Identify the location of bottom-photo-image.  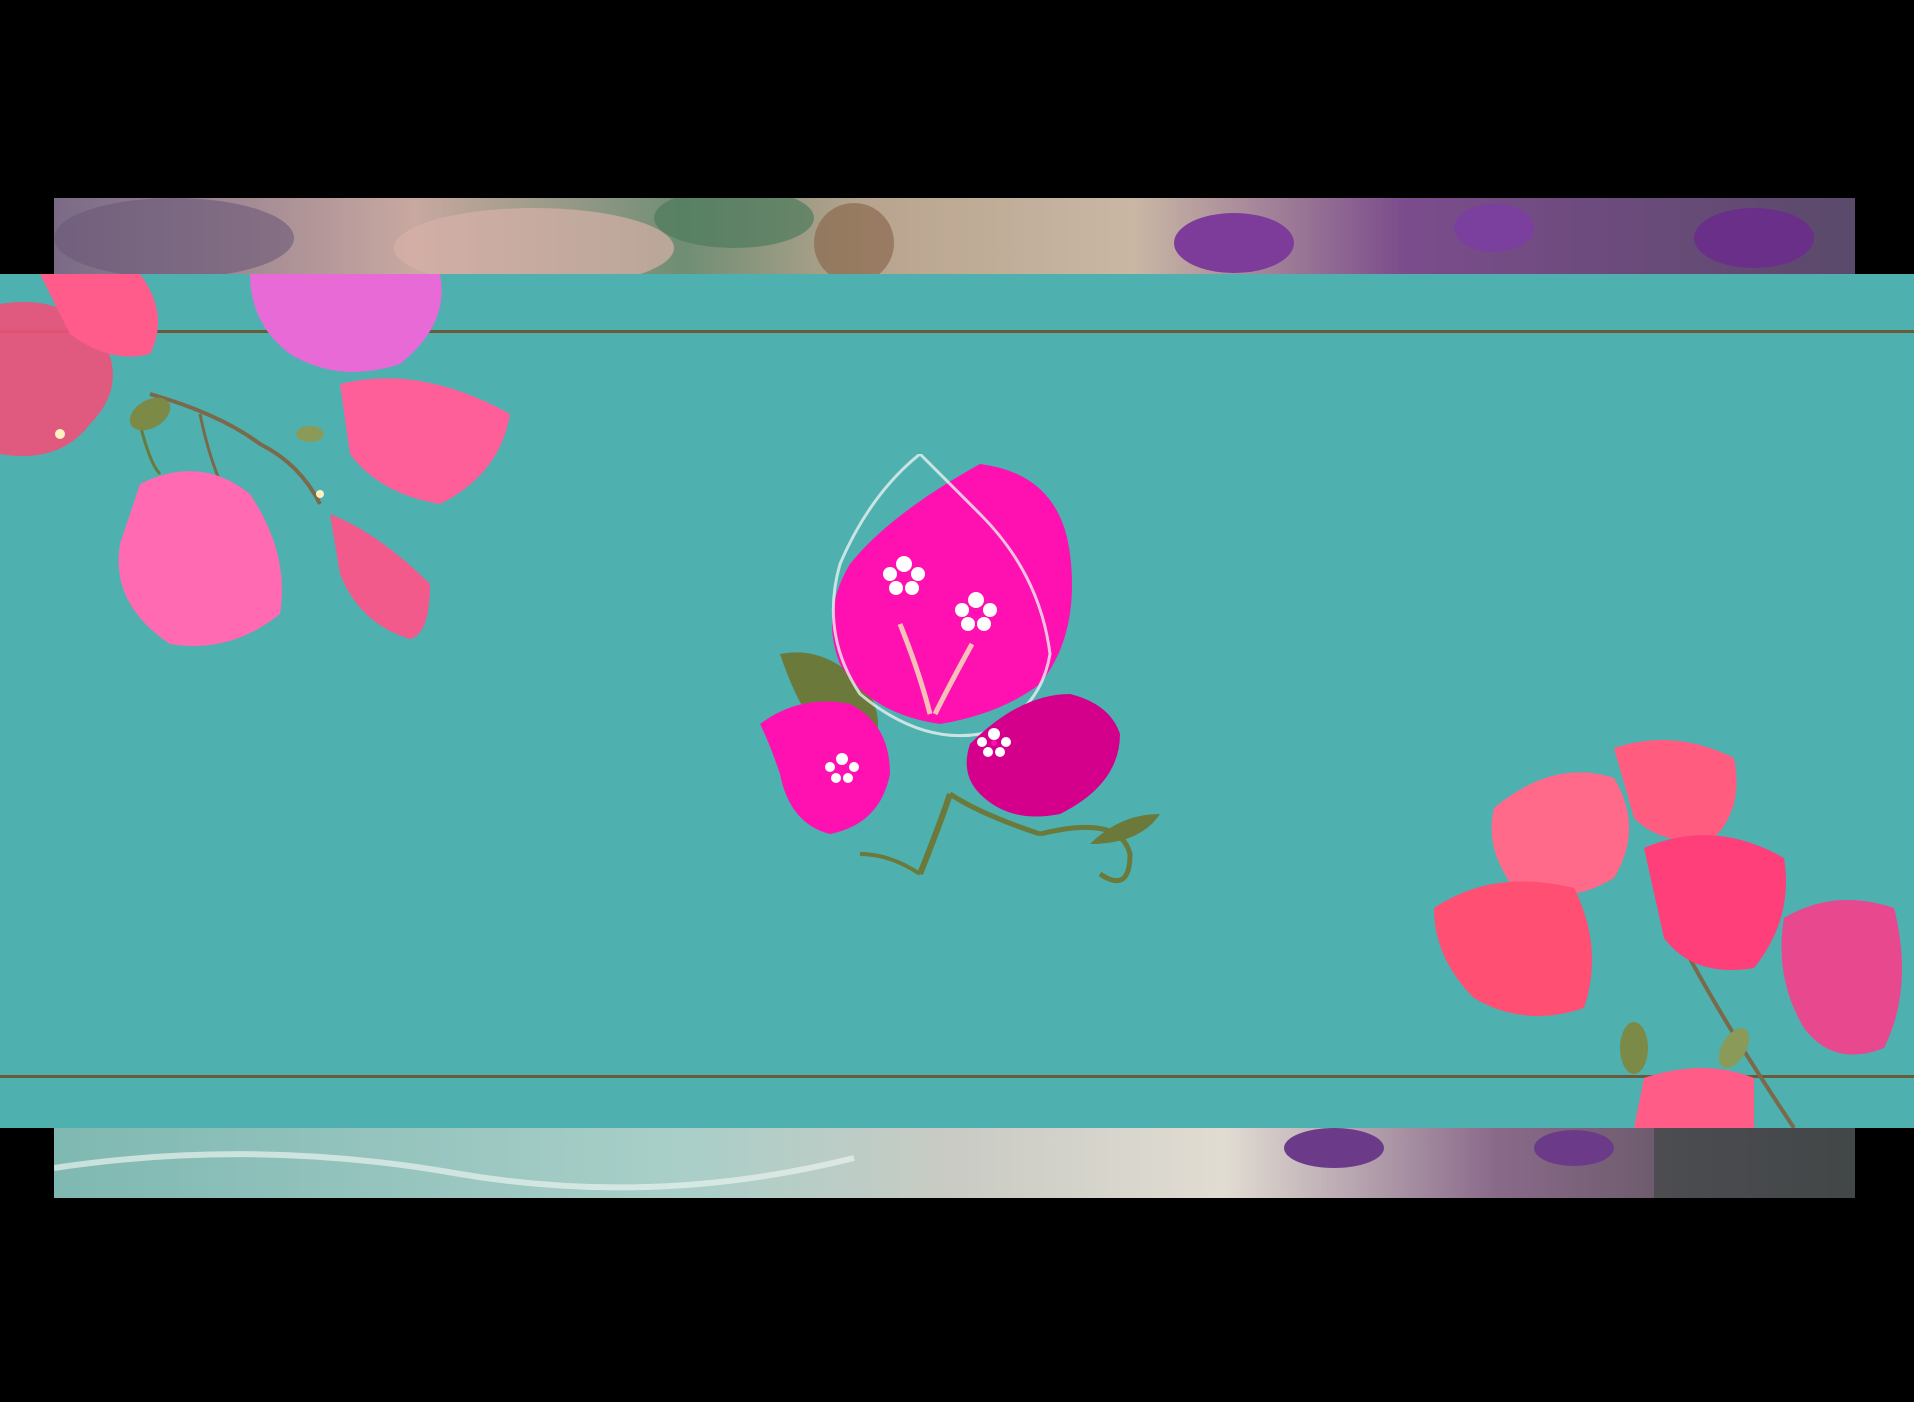
(954, 1163).